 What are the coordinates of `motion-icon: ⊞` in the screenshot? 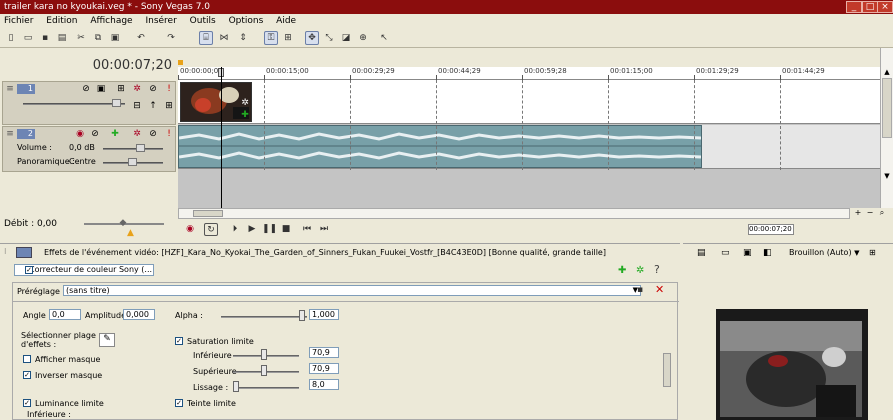 It's located at (121, 89).